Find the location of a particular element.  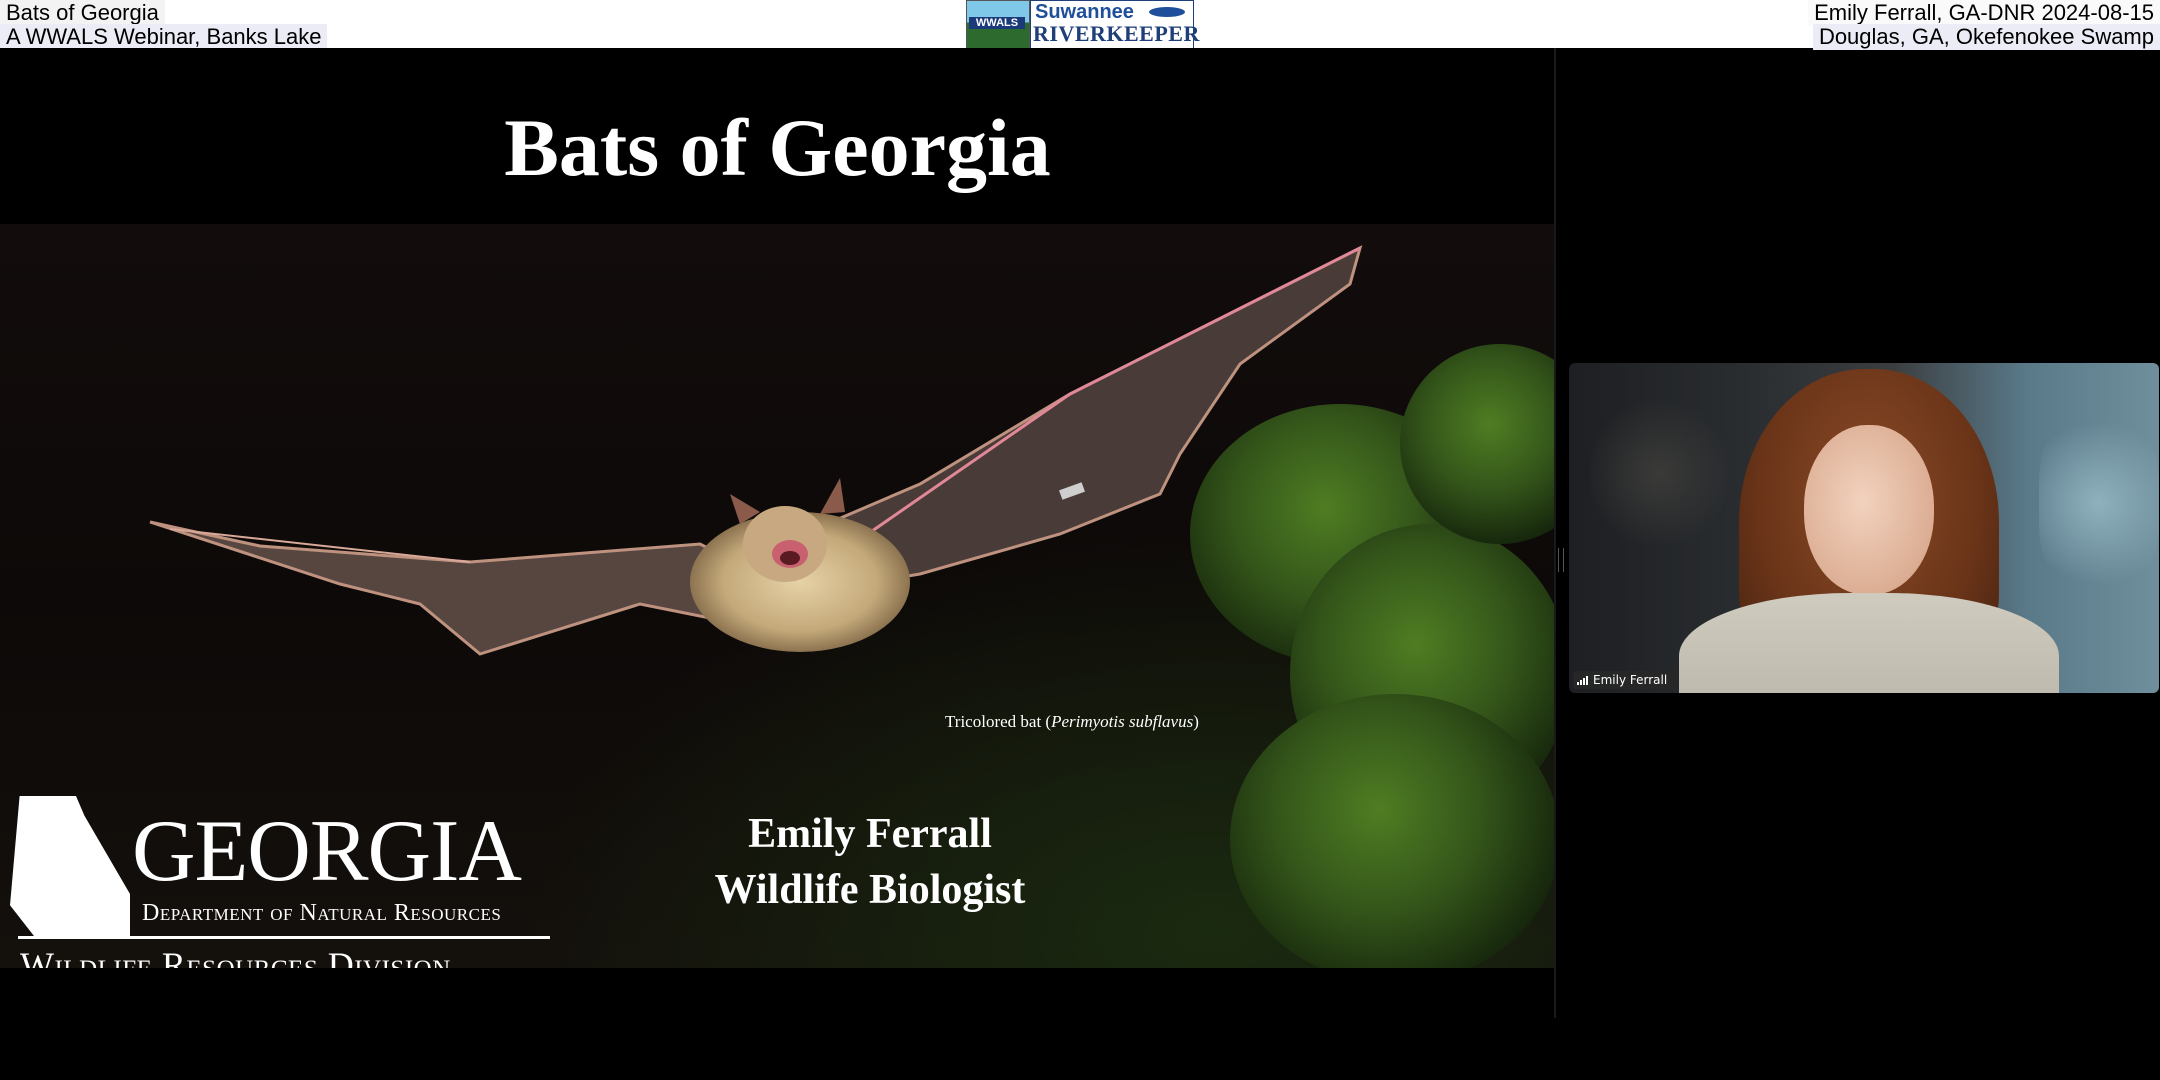

participant-body is located at coordinates (1869, 643).